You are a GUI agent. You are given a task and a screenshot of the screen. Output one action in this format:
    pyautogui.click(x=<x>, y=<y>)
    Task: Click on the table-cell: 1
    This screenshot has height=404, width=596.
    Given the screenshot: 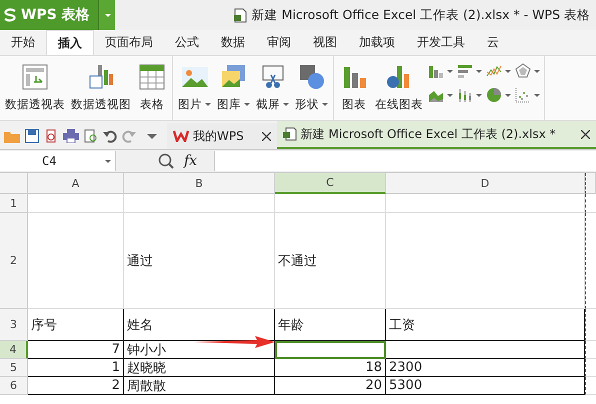 What is the action you would take?
    pyautogui.click(x=76, y=368)
    